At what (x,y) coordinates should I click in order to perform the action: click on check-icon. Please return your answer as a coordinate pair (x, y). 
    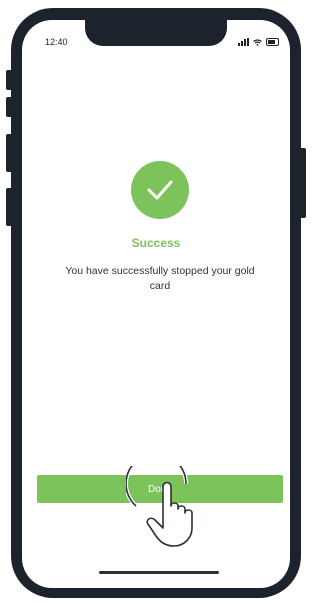
    Looking at the image, I should click on (160, 190).